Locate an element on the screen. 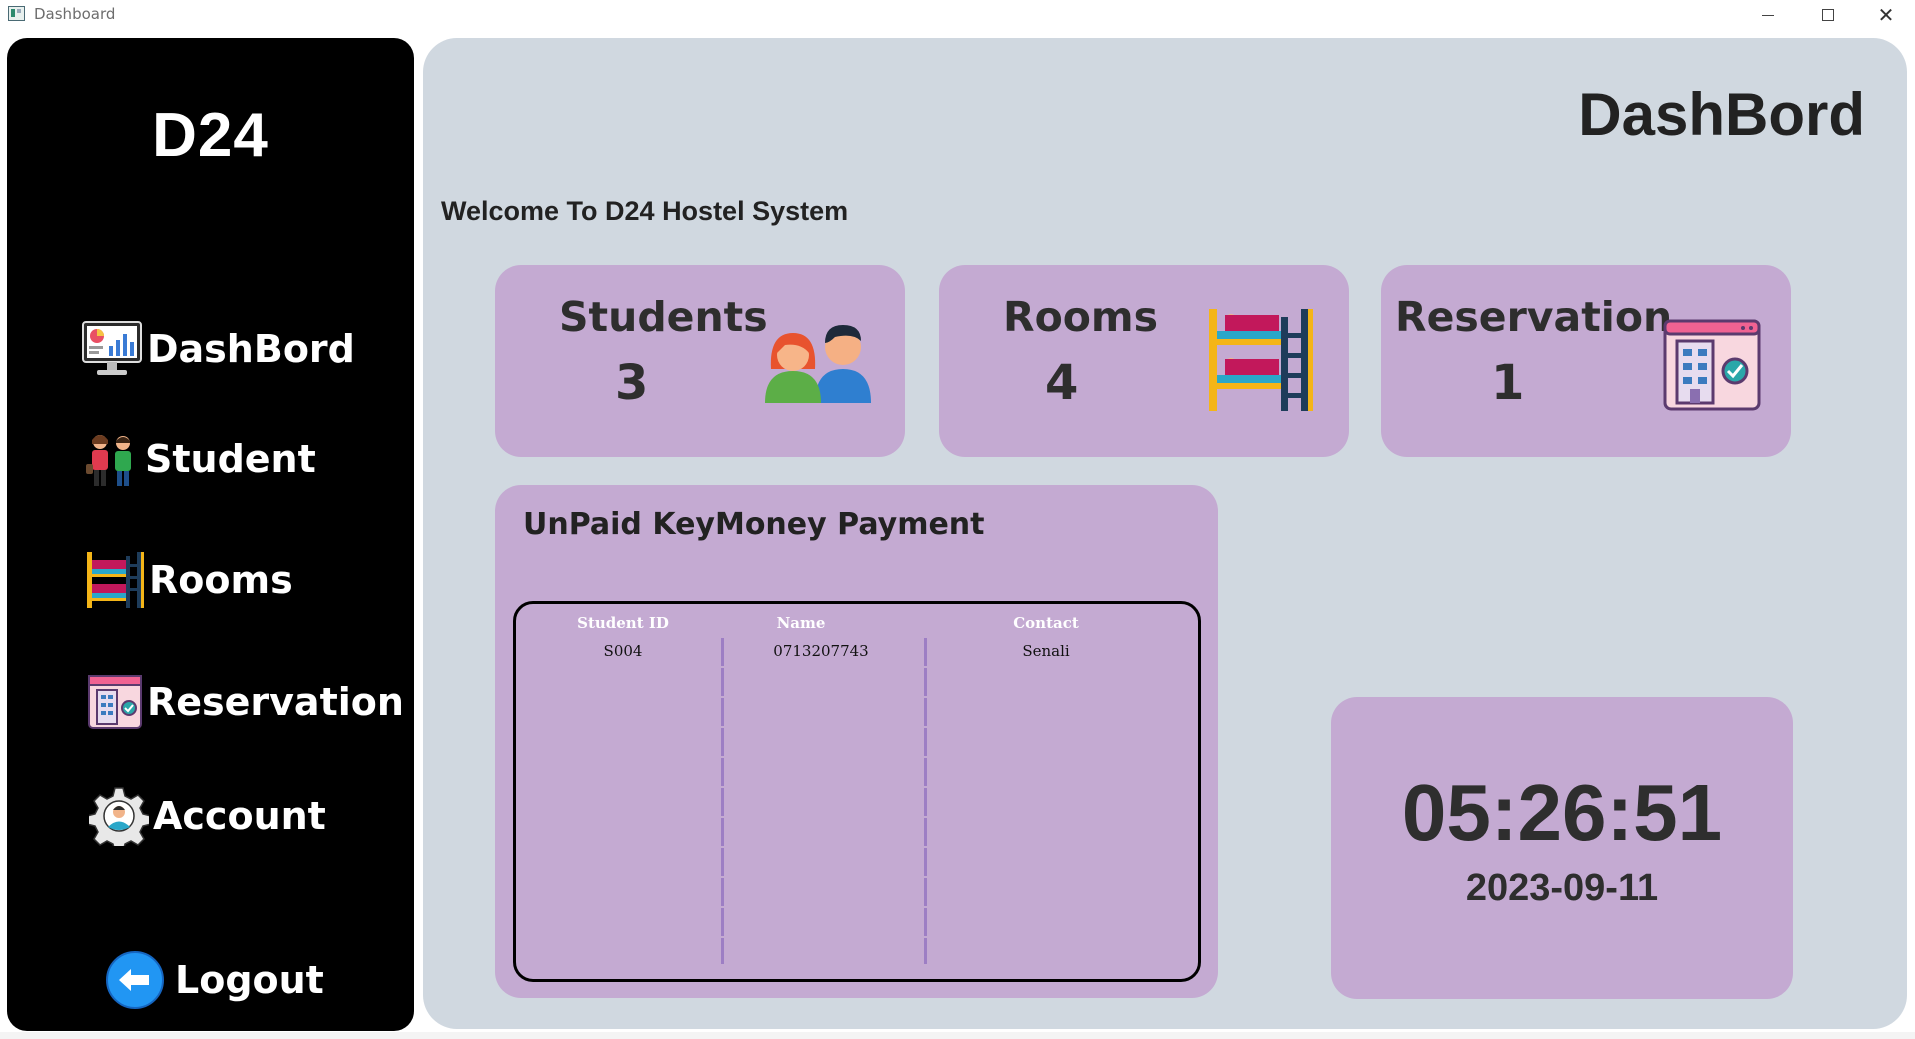 The image size is (1915, 1039). logout-button: Logout is located at coordinates (214, 980).